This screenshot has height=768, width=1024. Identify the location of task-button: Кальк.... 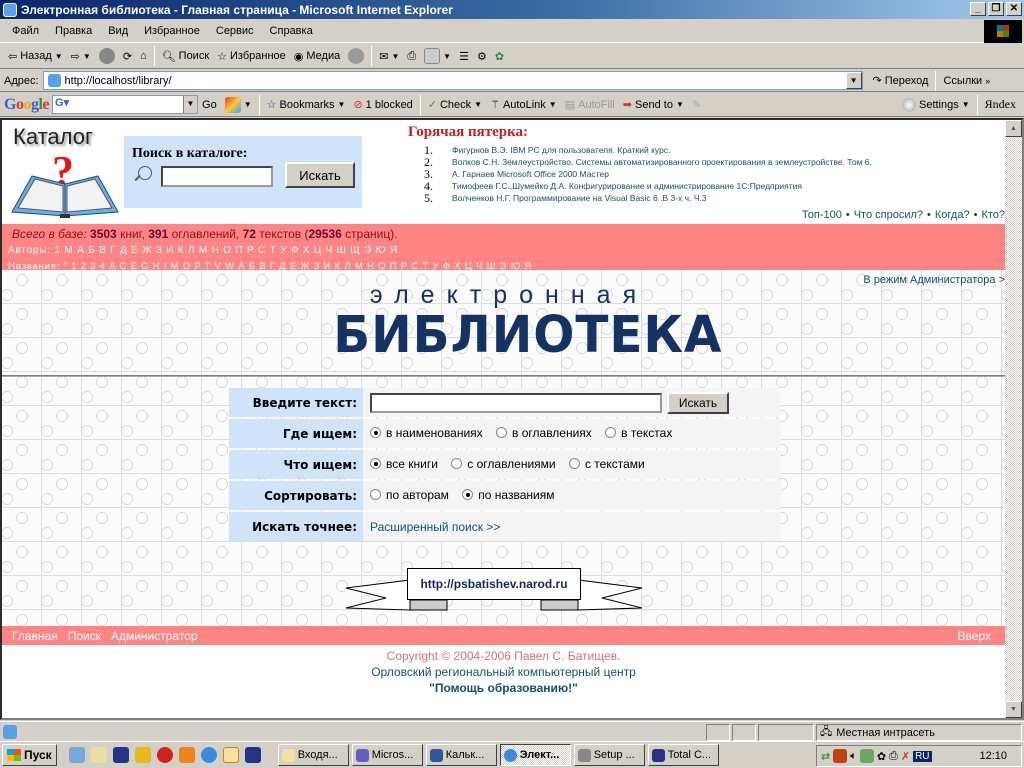
(461, 755).